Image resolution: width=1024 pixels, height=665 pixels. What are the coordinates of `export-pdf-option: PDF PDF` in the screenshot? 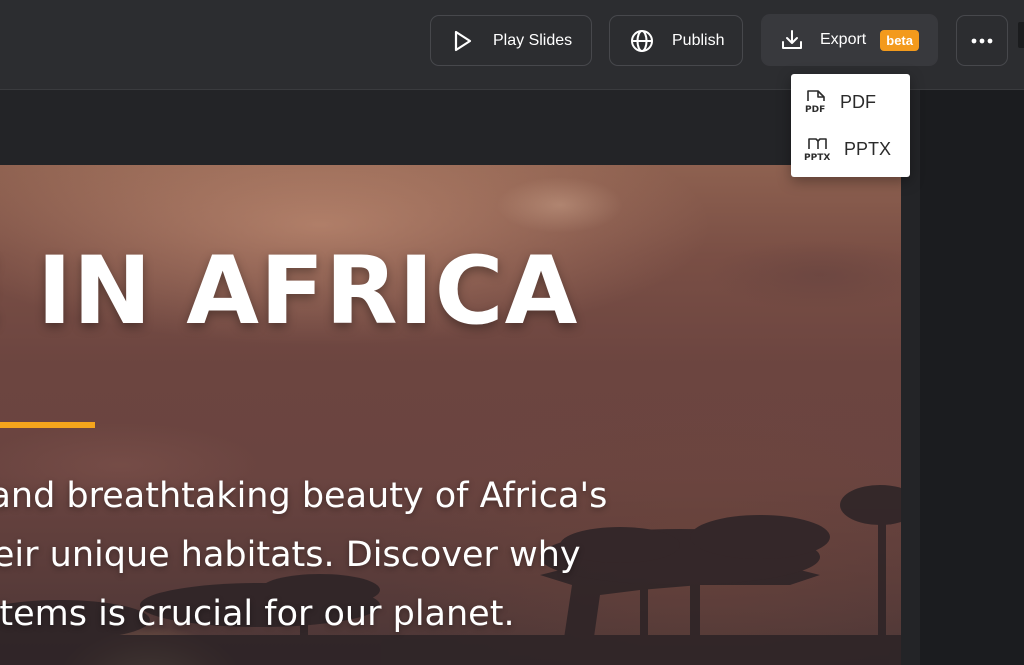 It's located at (850, 102).